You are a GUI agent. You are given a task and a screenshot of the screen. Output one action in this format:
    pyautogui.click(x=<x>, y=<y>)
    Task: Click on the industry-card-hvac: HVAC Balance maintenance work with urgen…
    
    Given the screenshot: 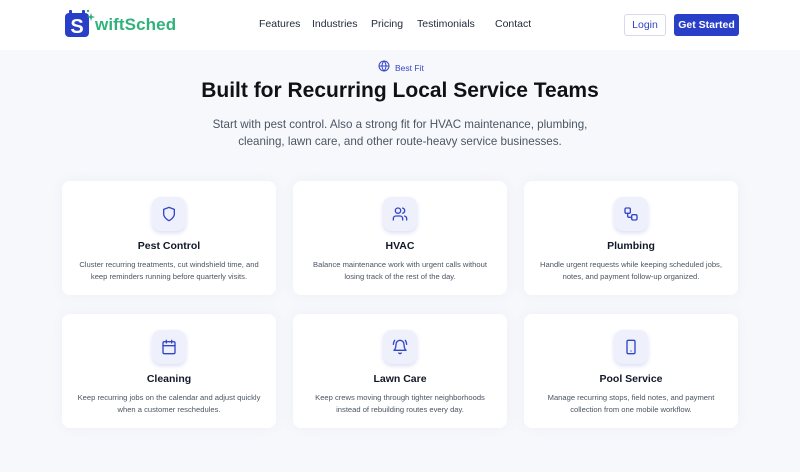 What is the action you would take?
    pyautogui.click(x=400, y=238)
    